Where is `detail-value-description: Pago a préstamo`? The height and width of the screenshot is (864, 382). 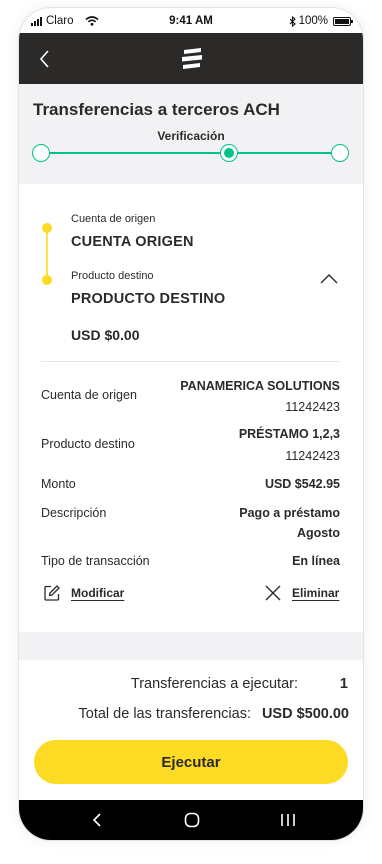 detail-value-description: Pago a préstamo is located at coordinates (289, 513).